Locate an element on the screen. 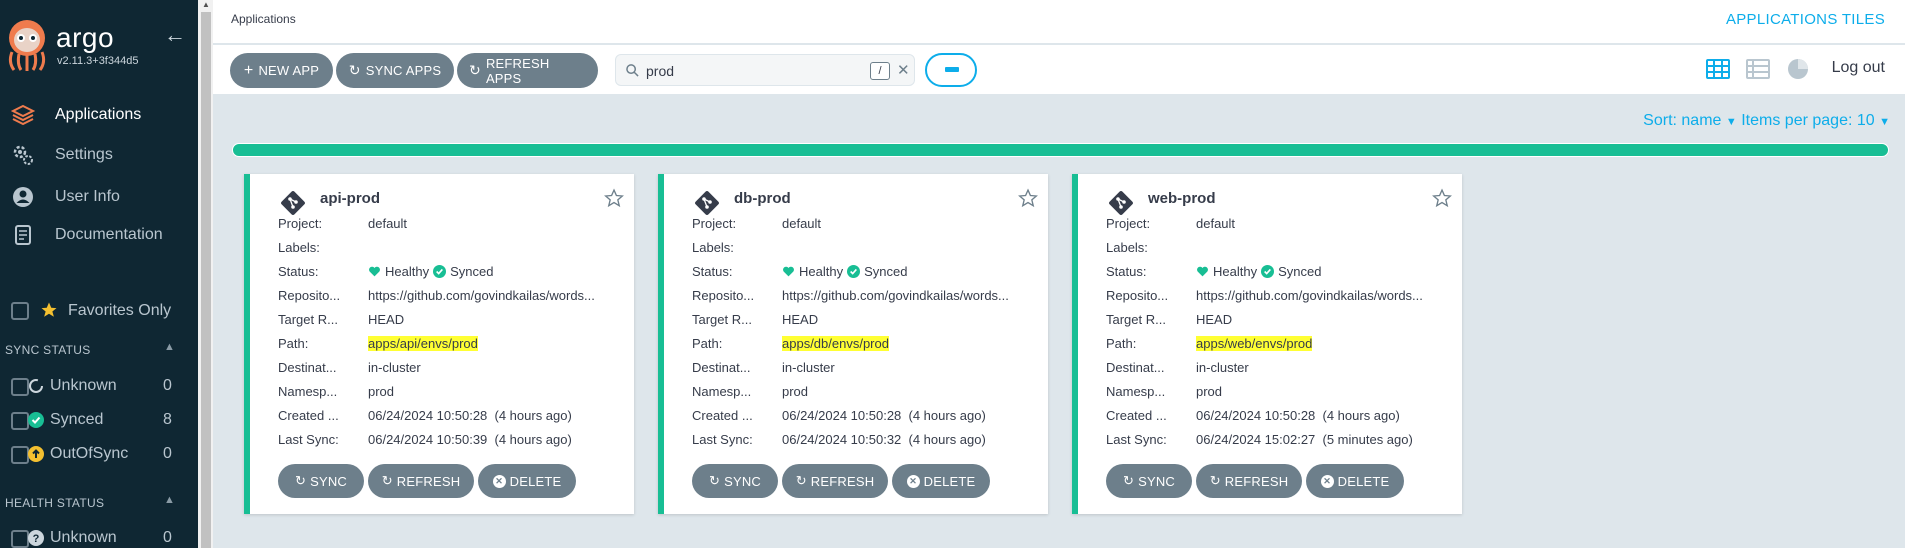 The height and width of the screenshot is (548, 1905). nav-item-applications: Applications is located at coordinates (99, 115).